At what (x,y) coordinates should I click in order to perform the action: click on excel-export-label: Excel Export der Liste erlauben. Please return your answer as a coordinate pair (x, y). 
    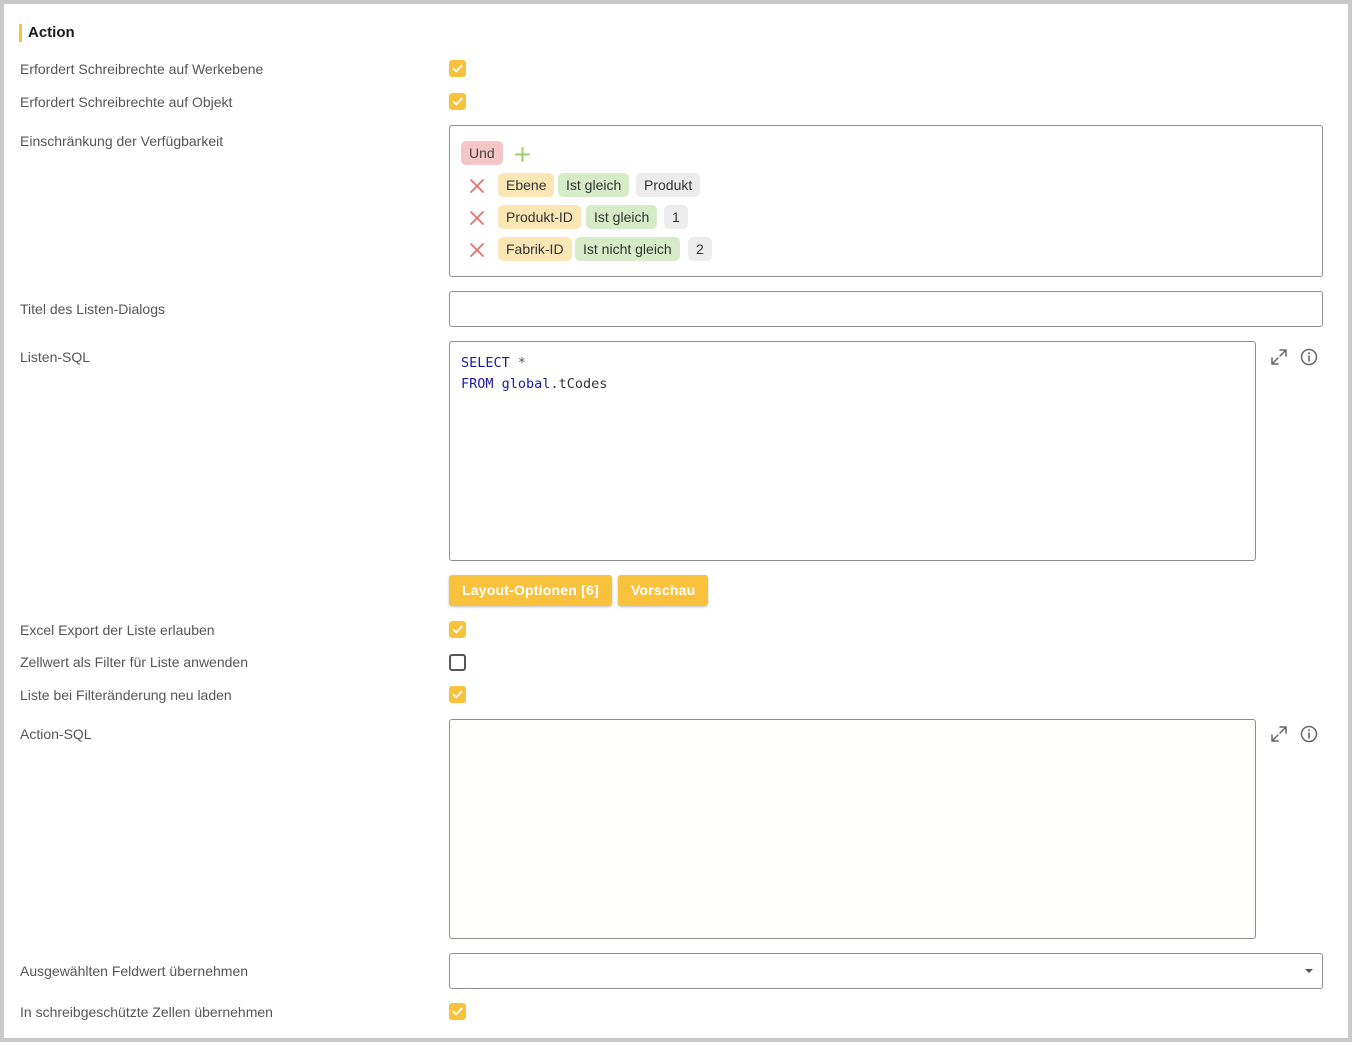
    Looking at the image, I should click on (117, 630).